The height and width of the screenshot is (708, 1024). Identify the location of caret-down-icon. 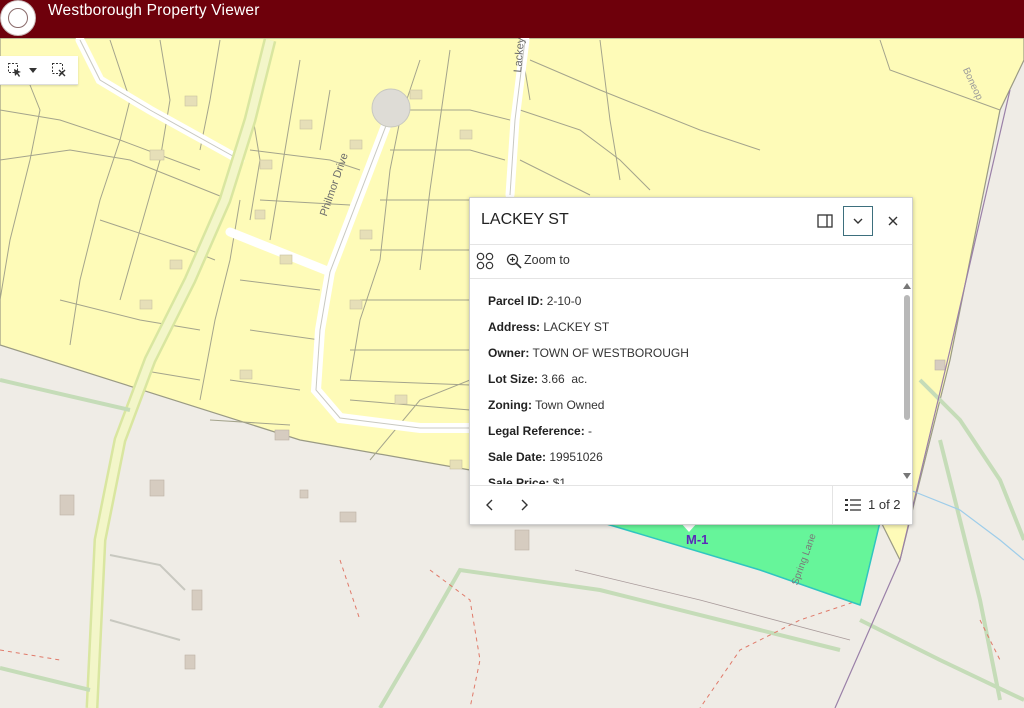
(33, 70).